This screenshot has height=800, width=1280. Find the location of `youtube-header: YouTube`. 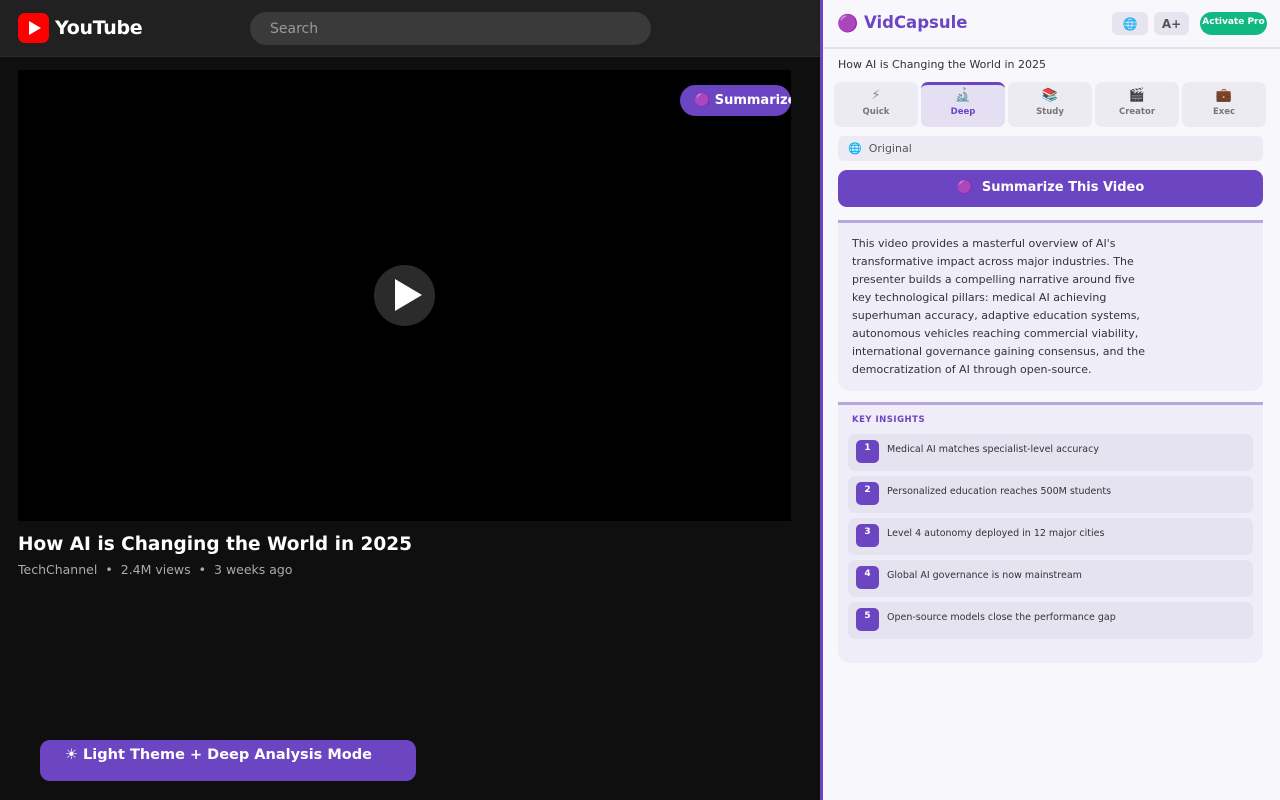

youtube-header: YouTube is located at coordinates (410, 28).